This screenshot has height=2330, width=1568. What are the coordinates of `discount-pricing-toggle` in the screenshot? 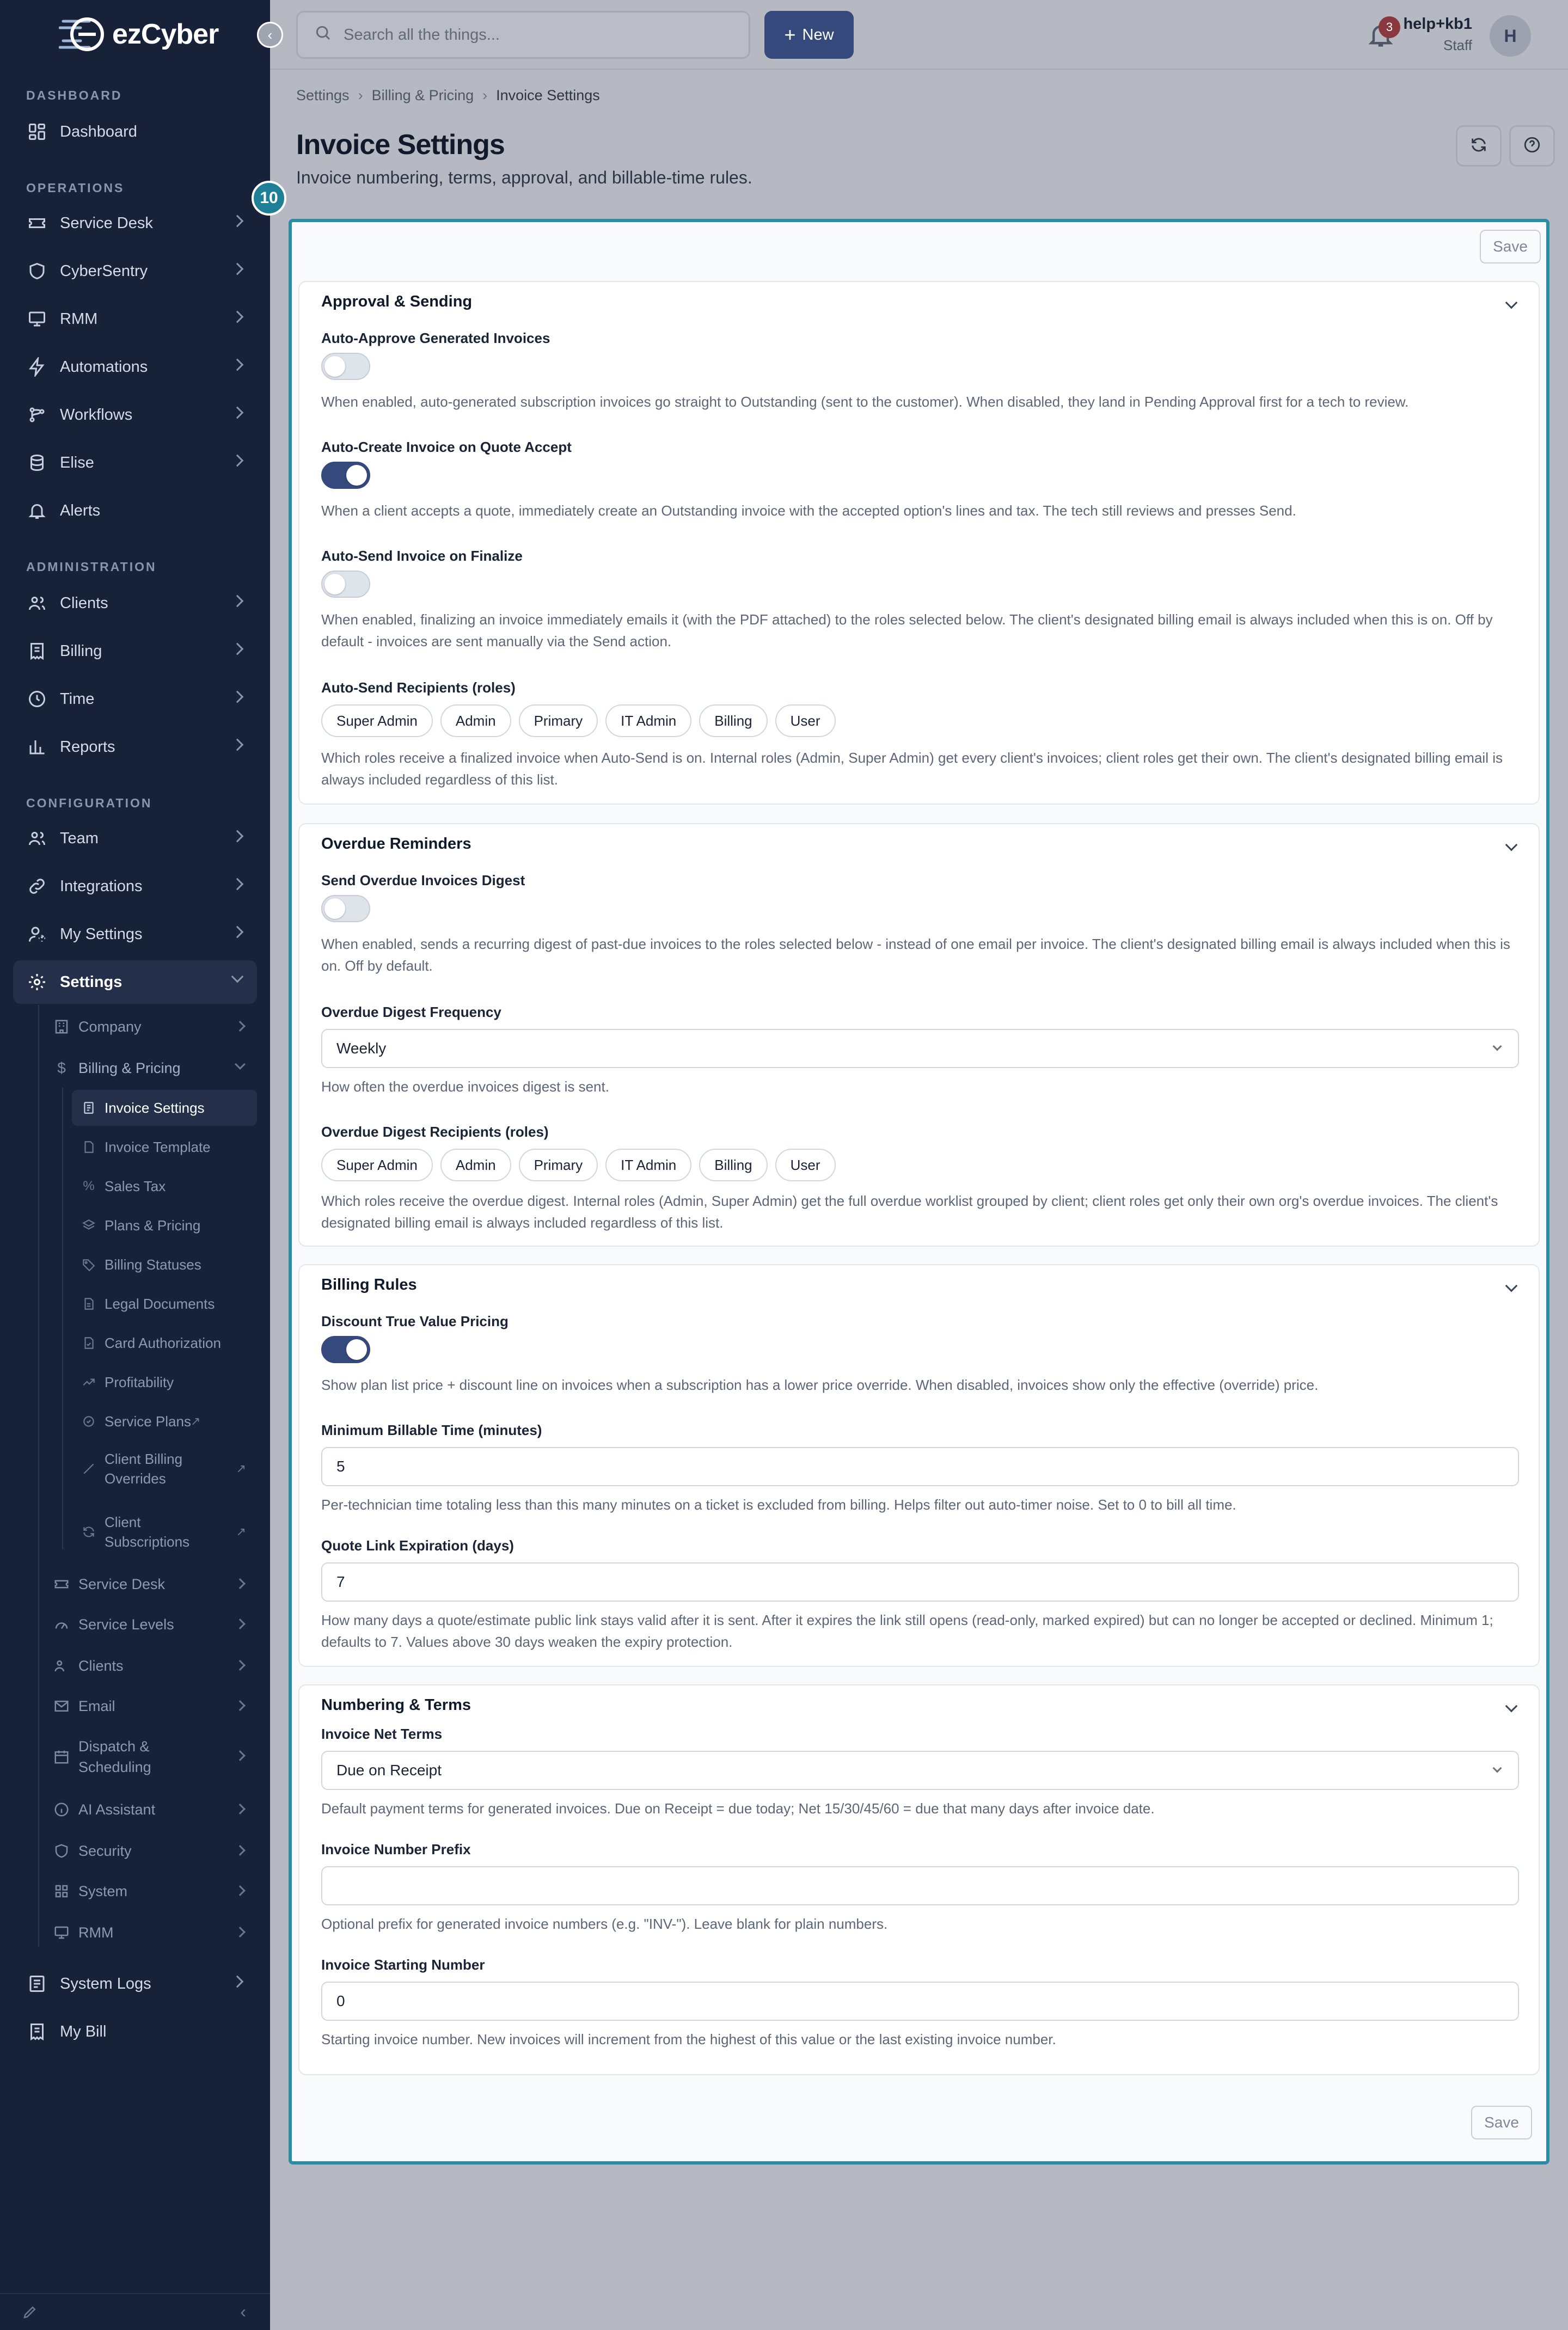 It's located at (345, 1349).